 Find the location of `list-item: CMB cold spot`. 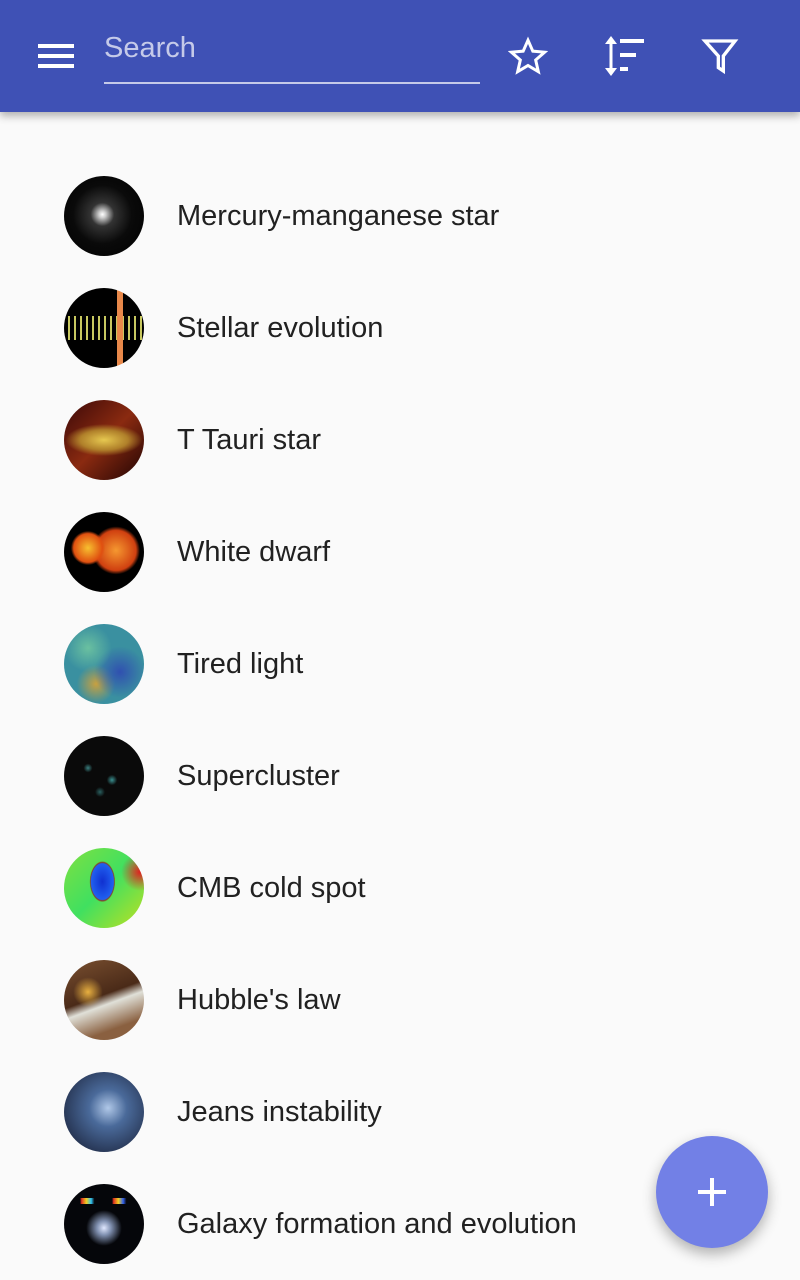

list-item: CMB cold spot is located at coordinates (400, 888).